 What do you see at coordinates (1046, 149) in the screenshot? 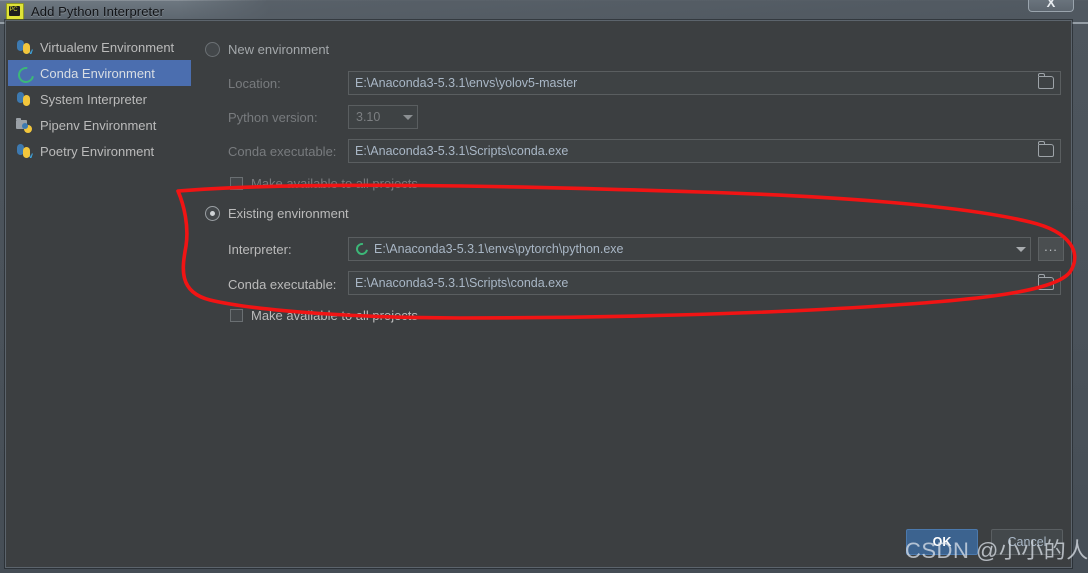
I see `new-conda-browse-folder-icon` at bounding box center [1046, 149].